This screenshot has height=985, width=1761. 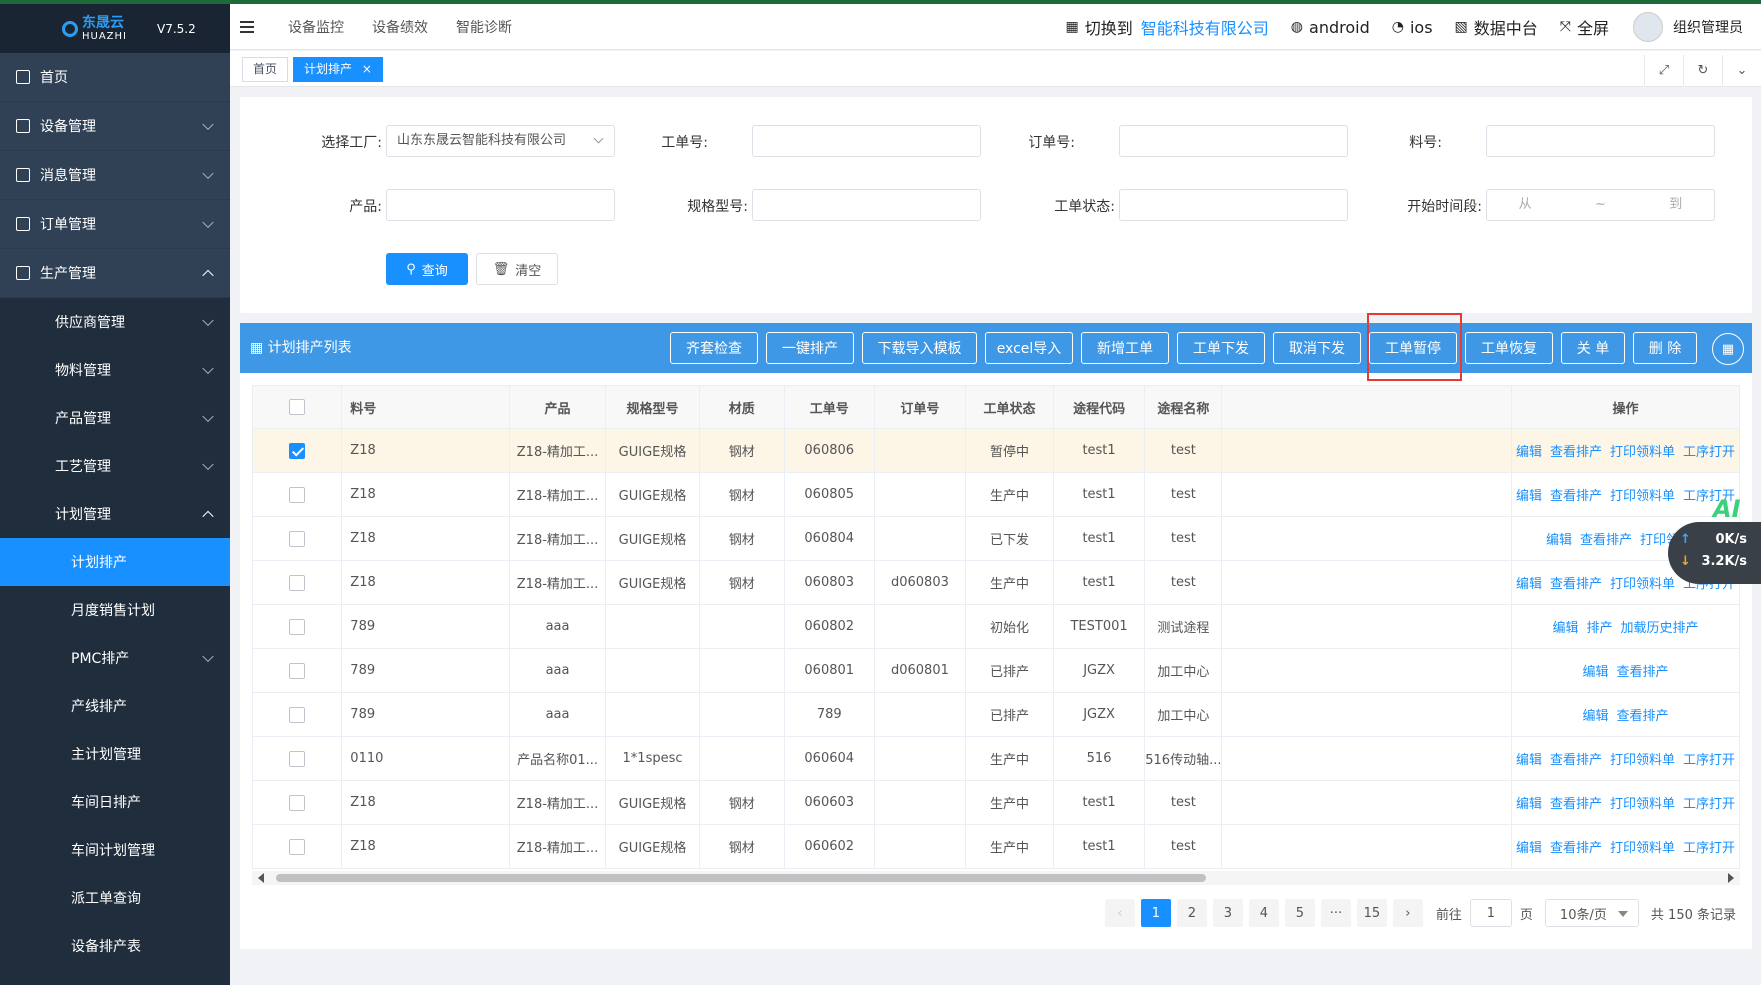 I want to click on sidebar-item-plan-scheduling: 计划排产, so click(x=115, y=562).